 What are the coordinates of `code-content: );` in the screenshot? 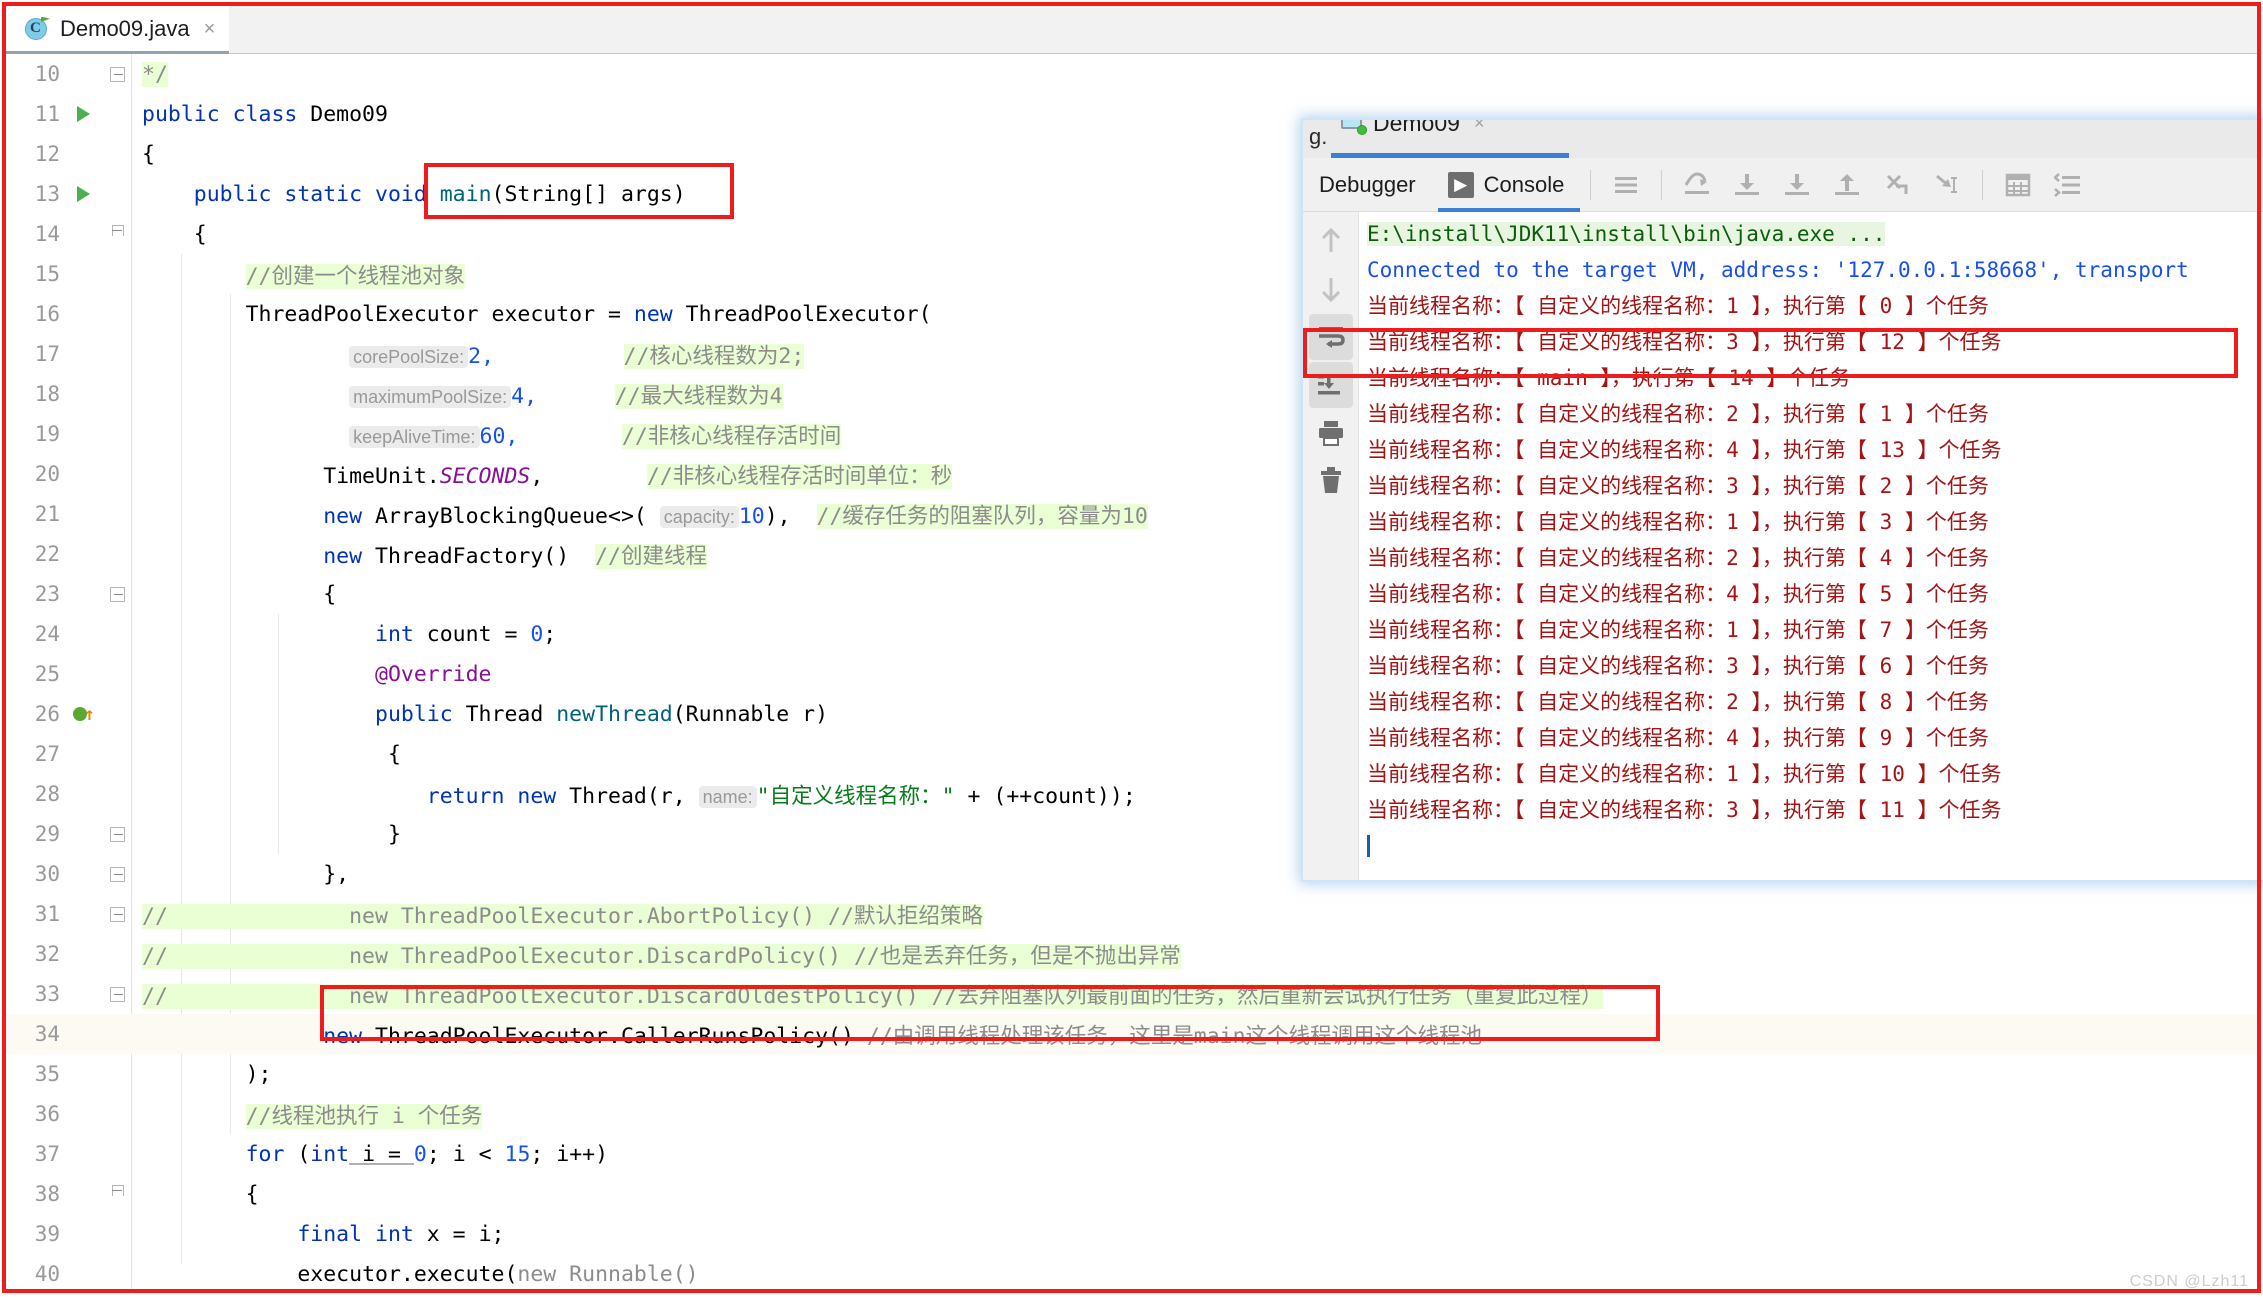 It's located at (258, 1074).